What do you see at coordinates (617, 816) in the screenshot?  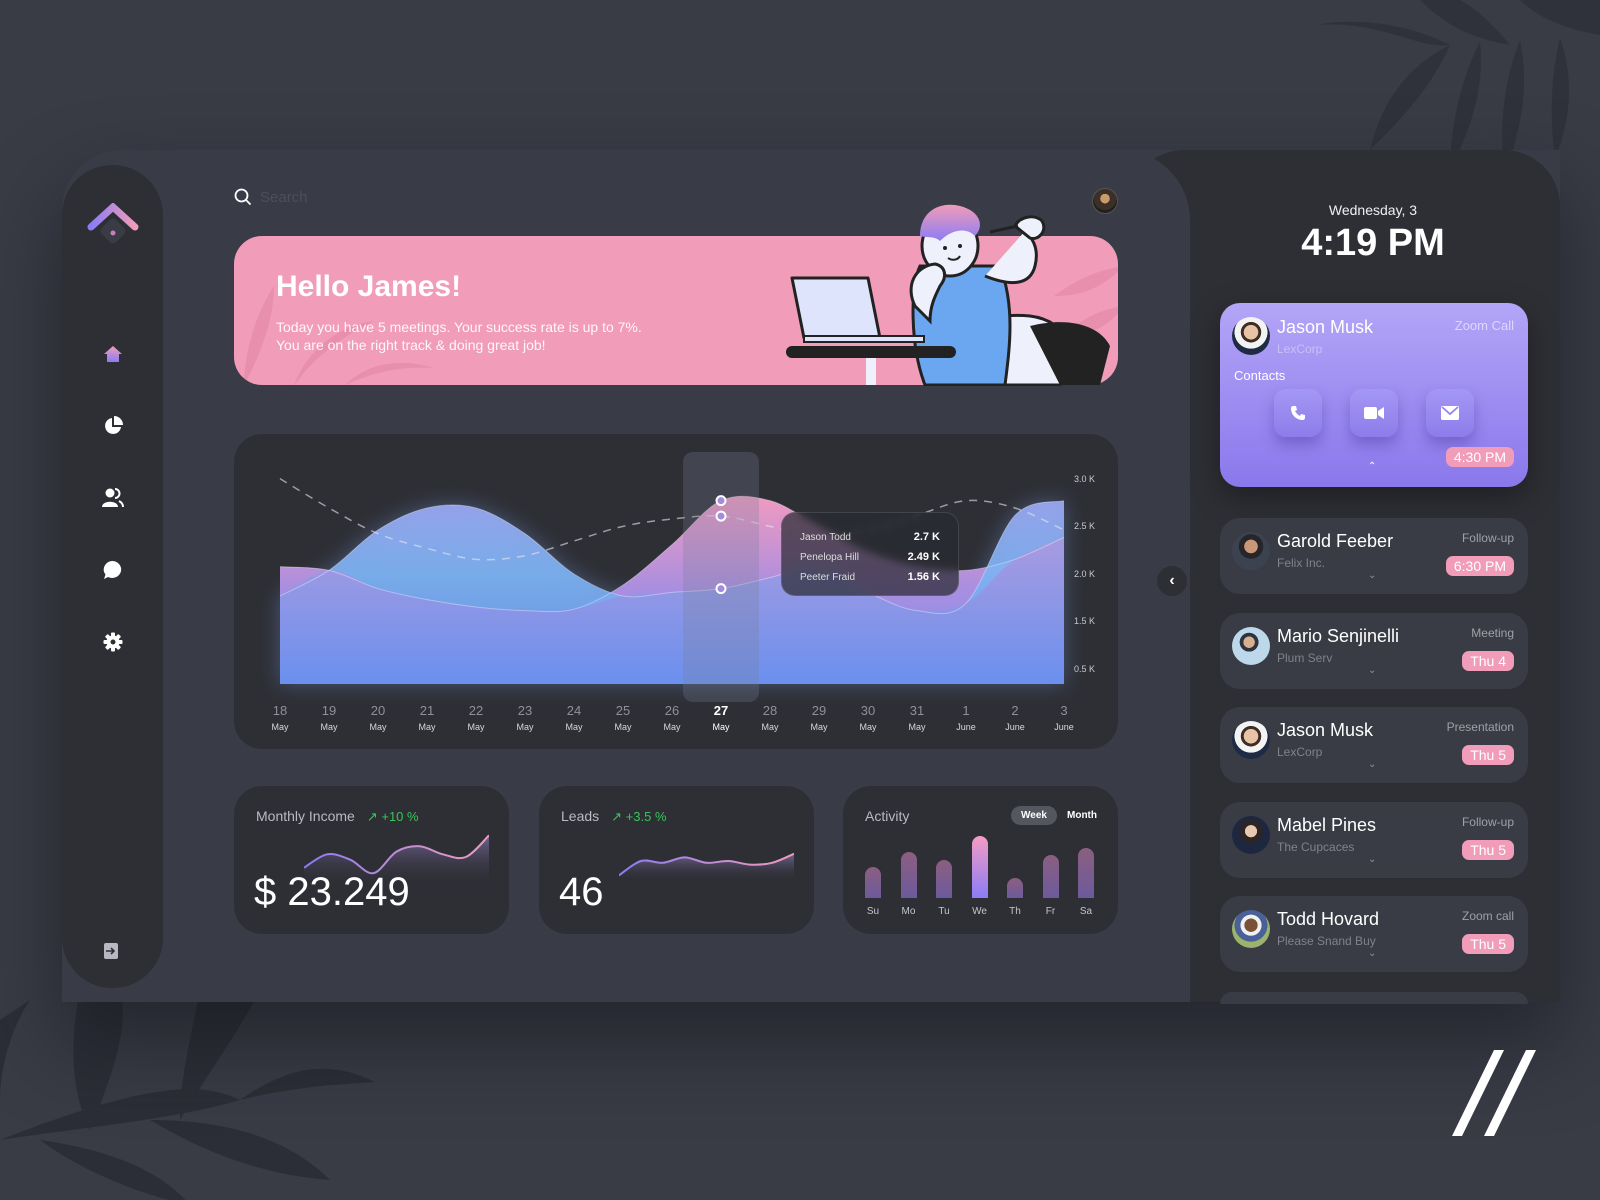 I see `trend-up-icon: ↗` at bounding box center [617, 816].